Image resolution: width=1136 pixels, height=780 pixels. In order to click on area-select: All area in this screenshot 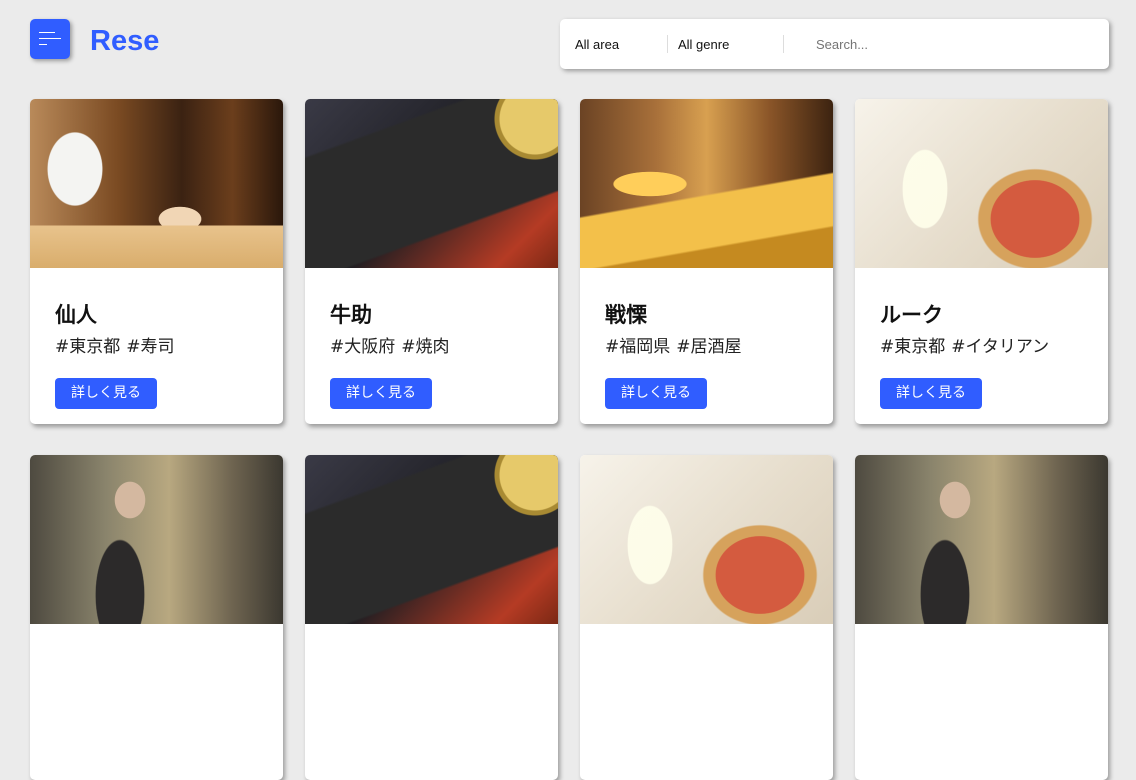, I will do `click(597, 44)`.